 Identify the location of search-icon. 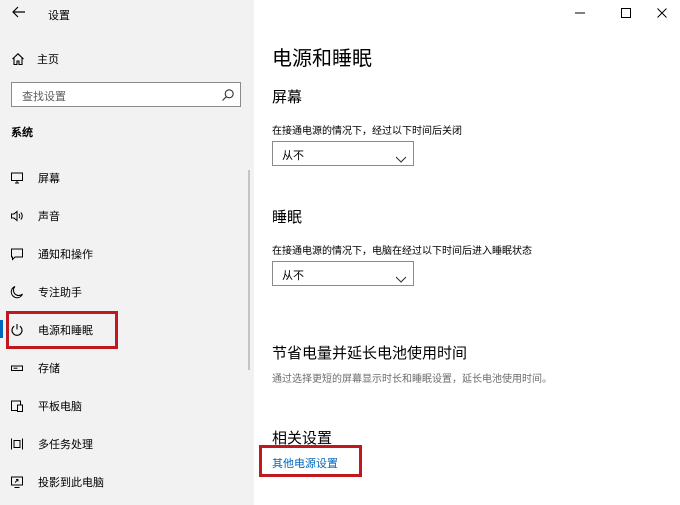
(228, 94).